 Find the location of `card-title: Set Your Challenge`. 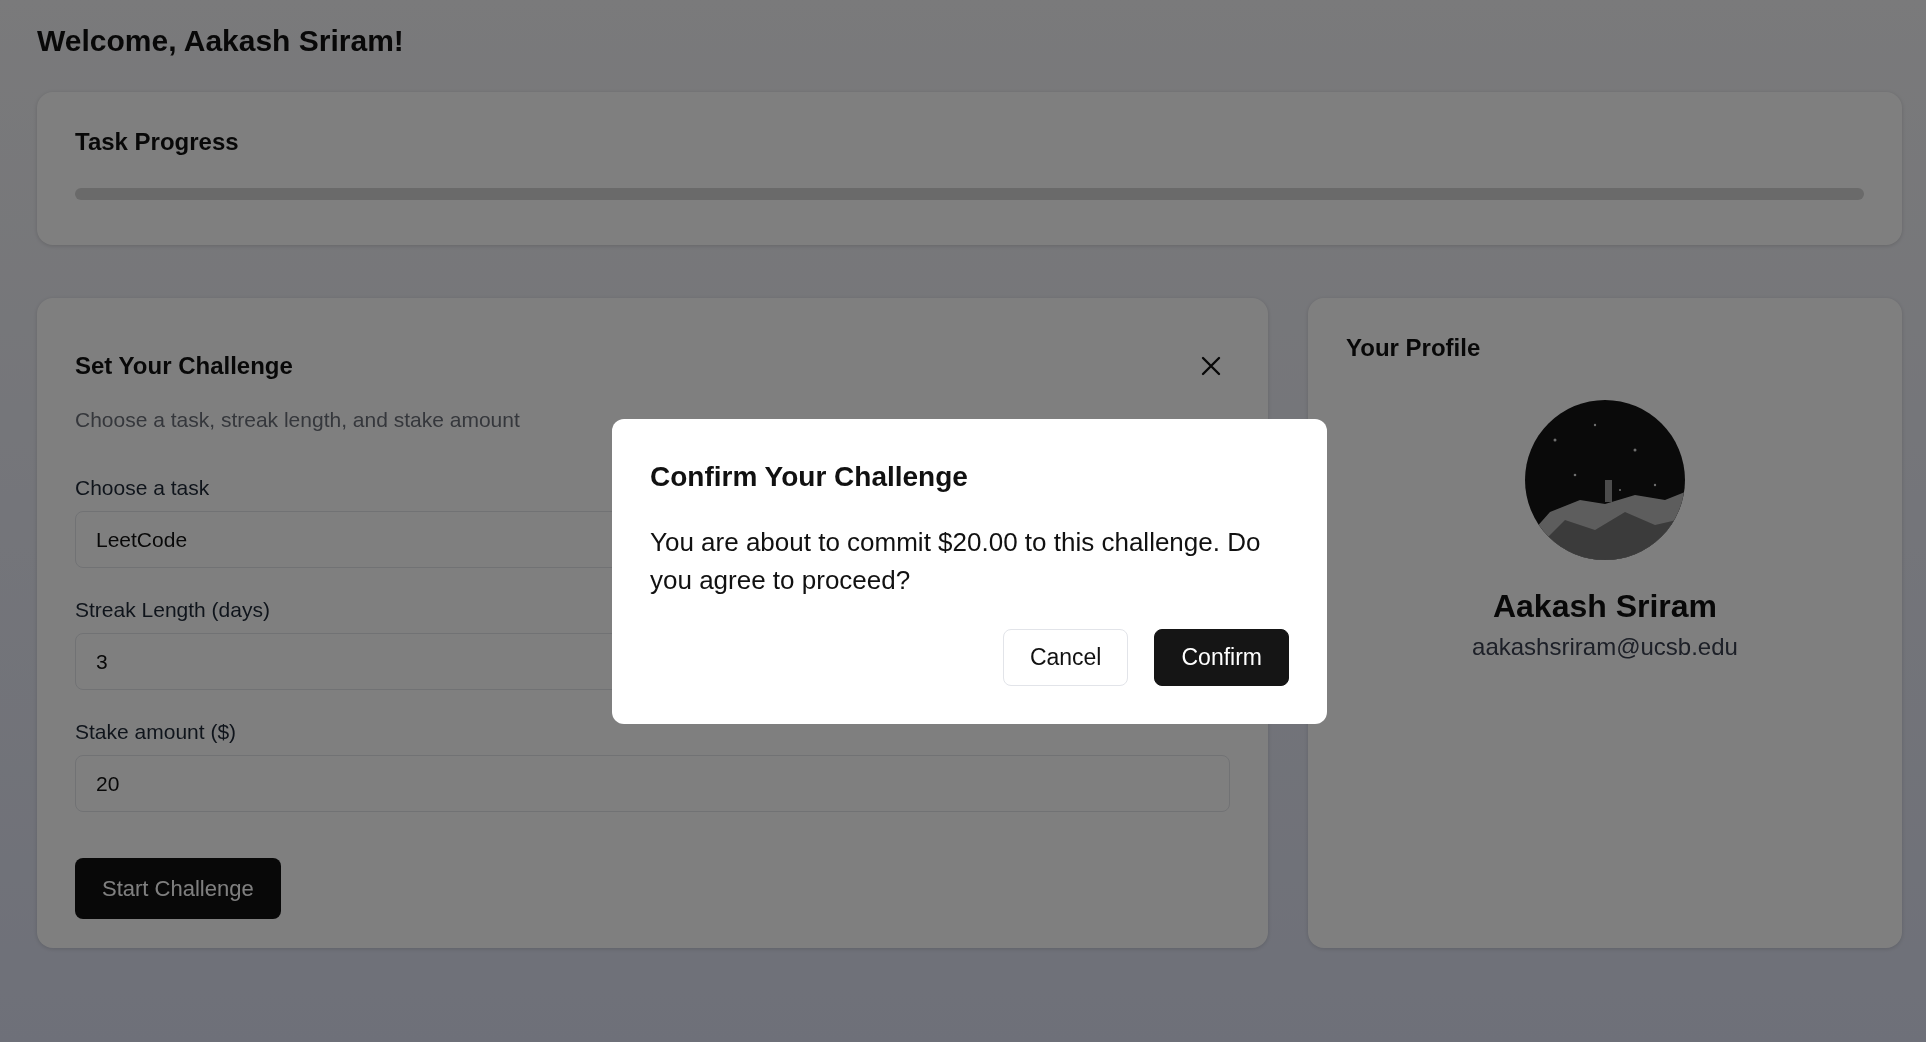

card-title: Set Your Challenge is located at coordinates (184, 366).